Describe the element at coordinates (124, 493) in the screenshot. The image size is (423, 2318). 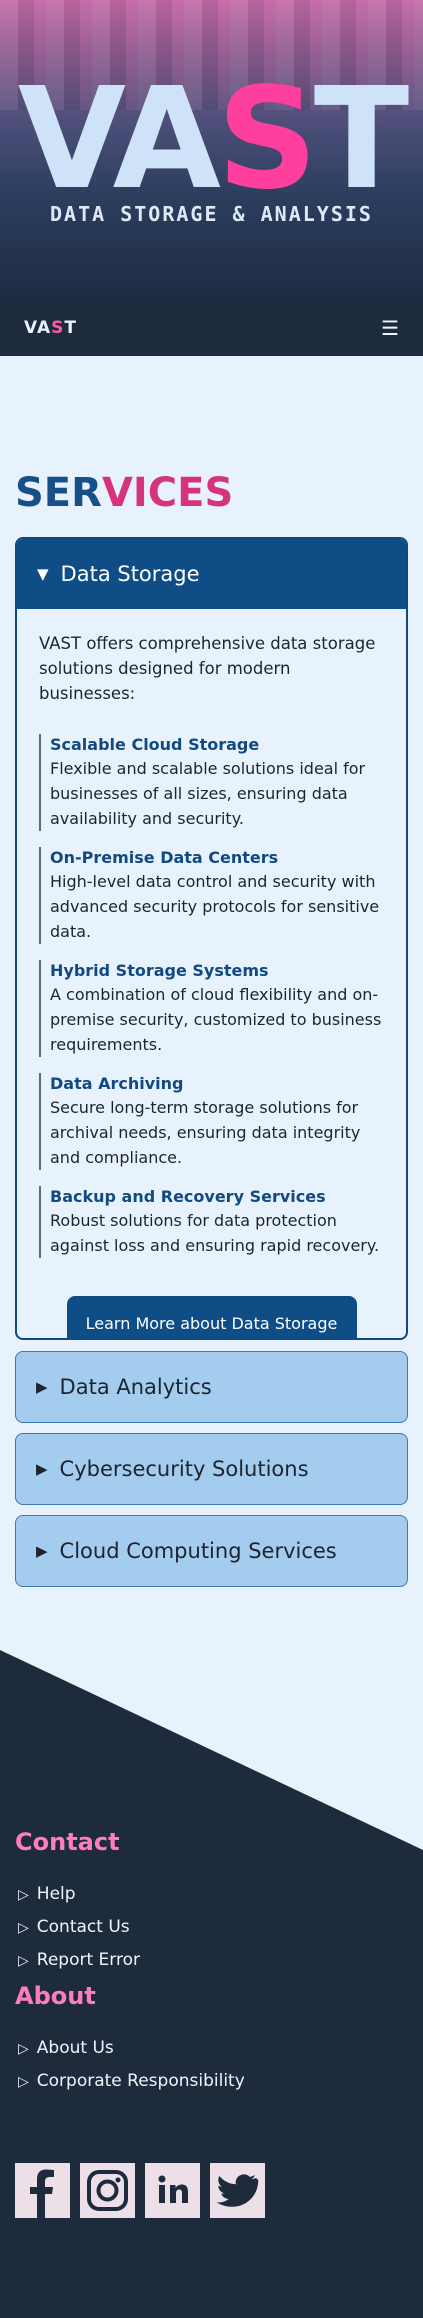
I see `services-heading: SERVICES` at that location.